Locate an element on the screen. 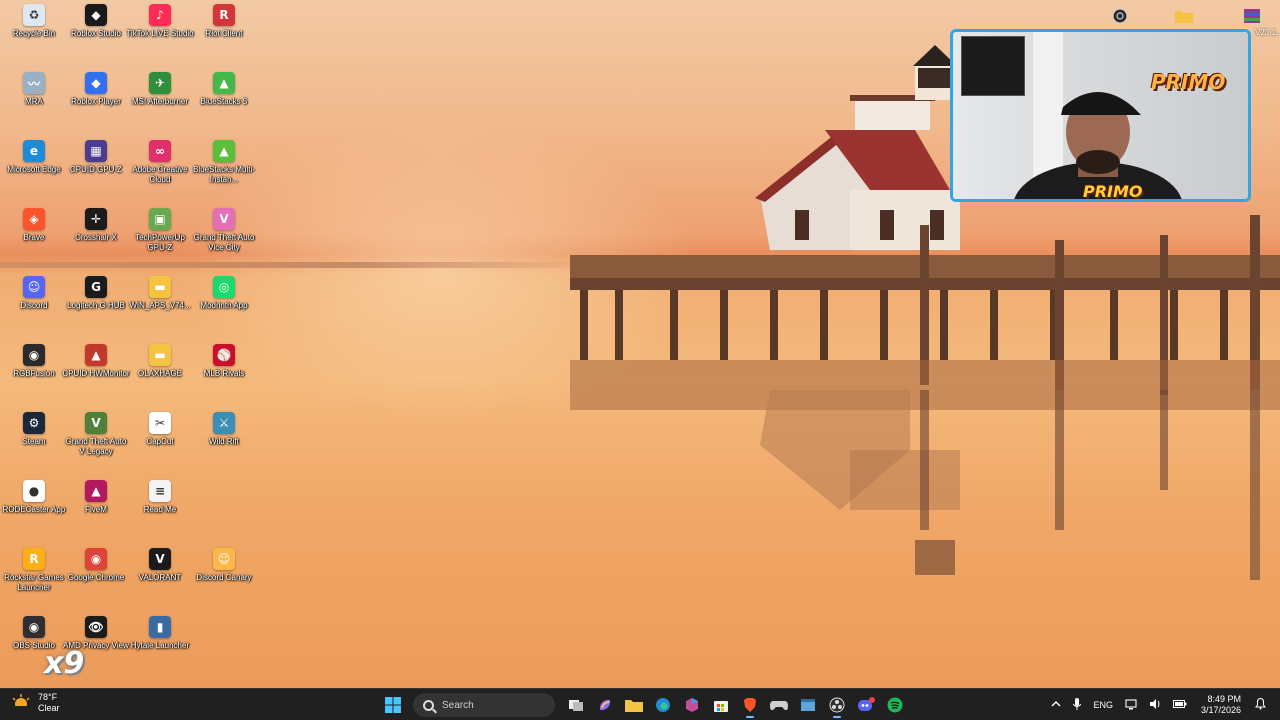  taskbar-clock: 8:49 PM 3/17/2026 is located at coordinates (1221, 705).